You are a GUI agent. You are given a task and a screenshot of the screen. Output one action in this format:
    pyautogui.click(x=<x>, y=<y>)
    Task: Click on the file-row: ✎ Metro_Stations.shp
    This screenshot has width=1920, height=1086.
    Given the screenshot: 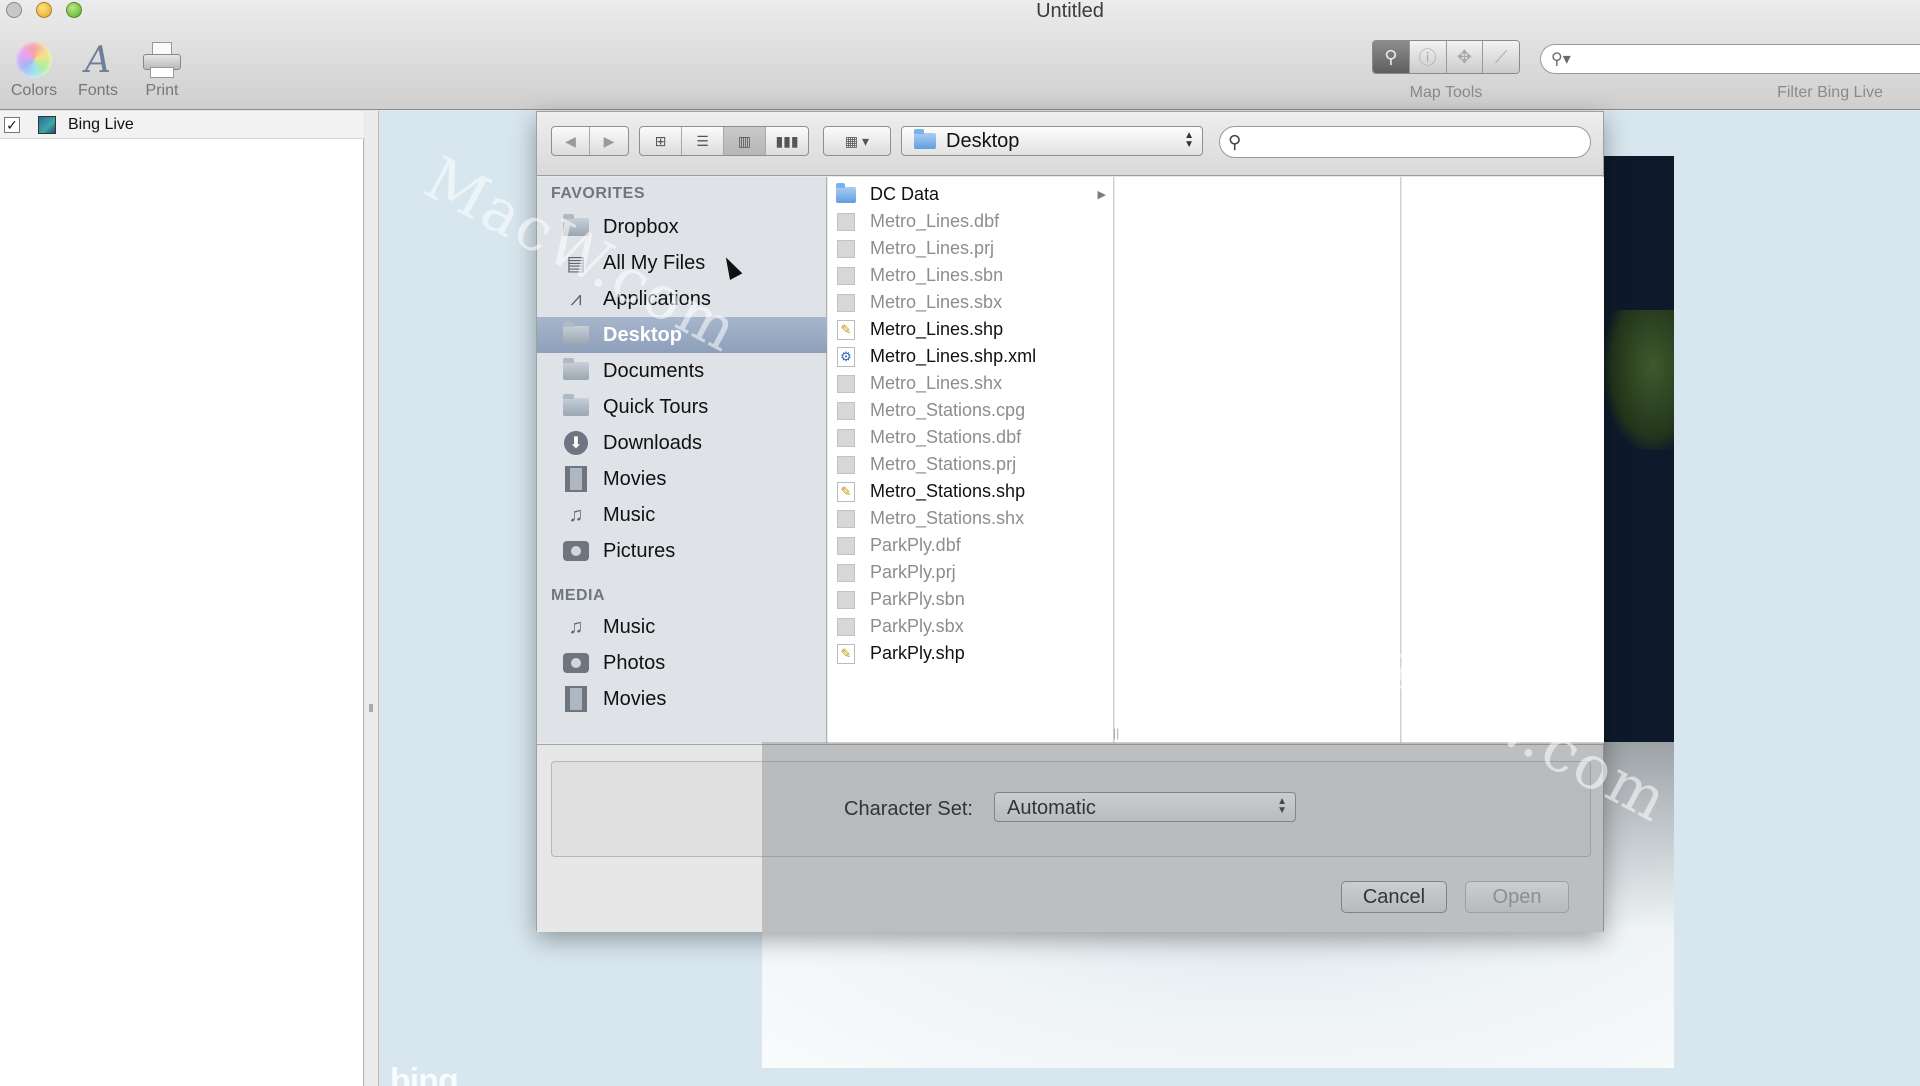 What is the action you would take?
    pyautogui.click(x=971, y=491)
    